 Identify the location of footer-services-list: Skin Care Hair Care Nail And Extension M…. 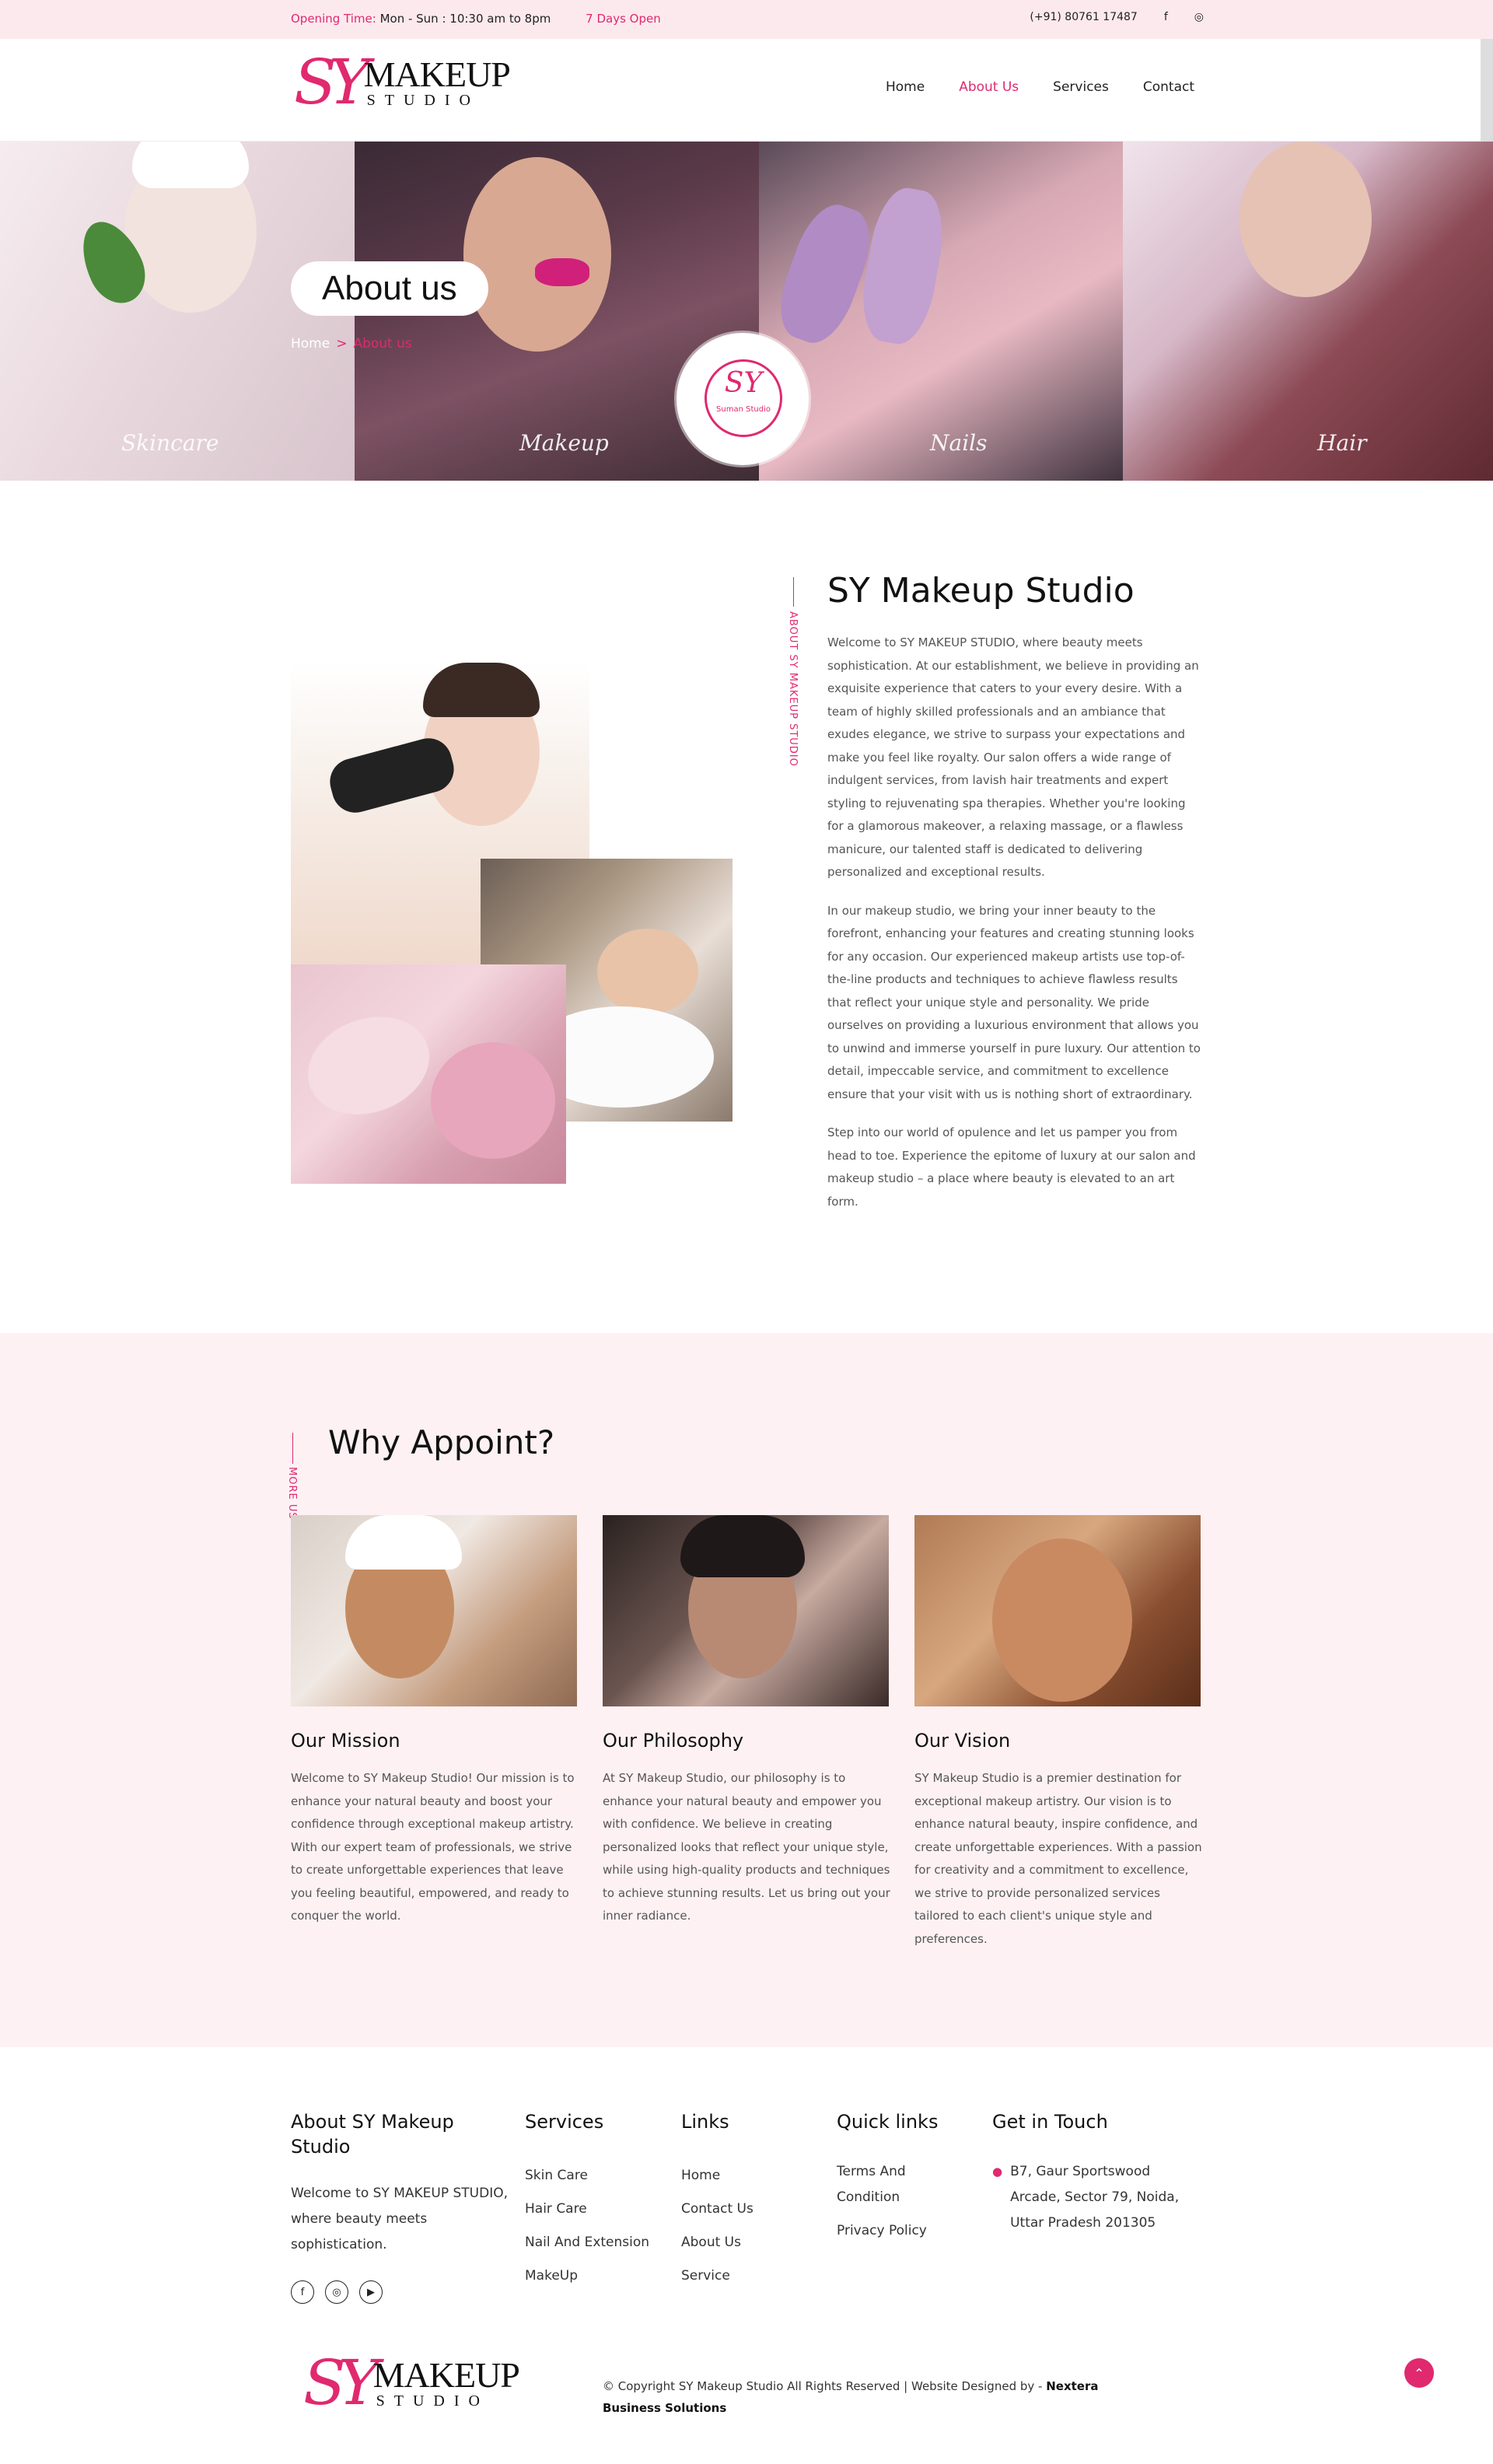
(587, 2226).